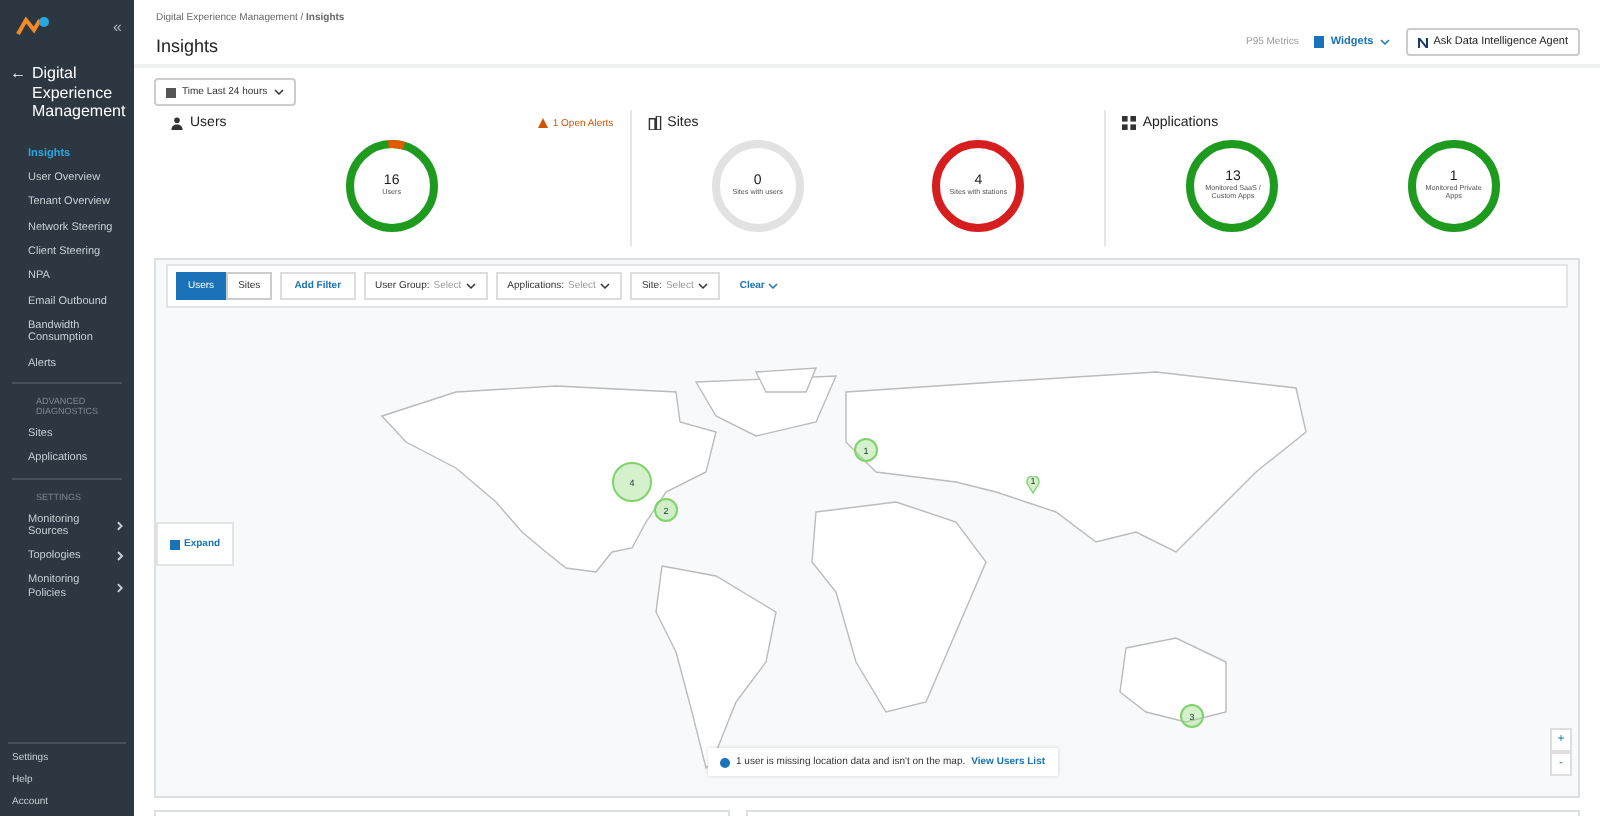  Describe the element at coordinates (654, 123) in the screenshot. I see `building-icon` at that location.